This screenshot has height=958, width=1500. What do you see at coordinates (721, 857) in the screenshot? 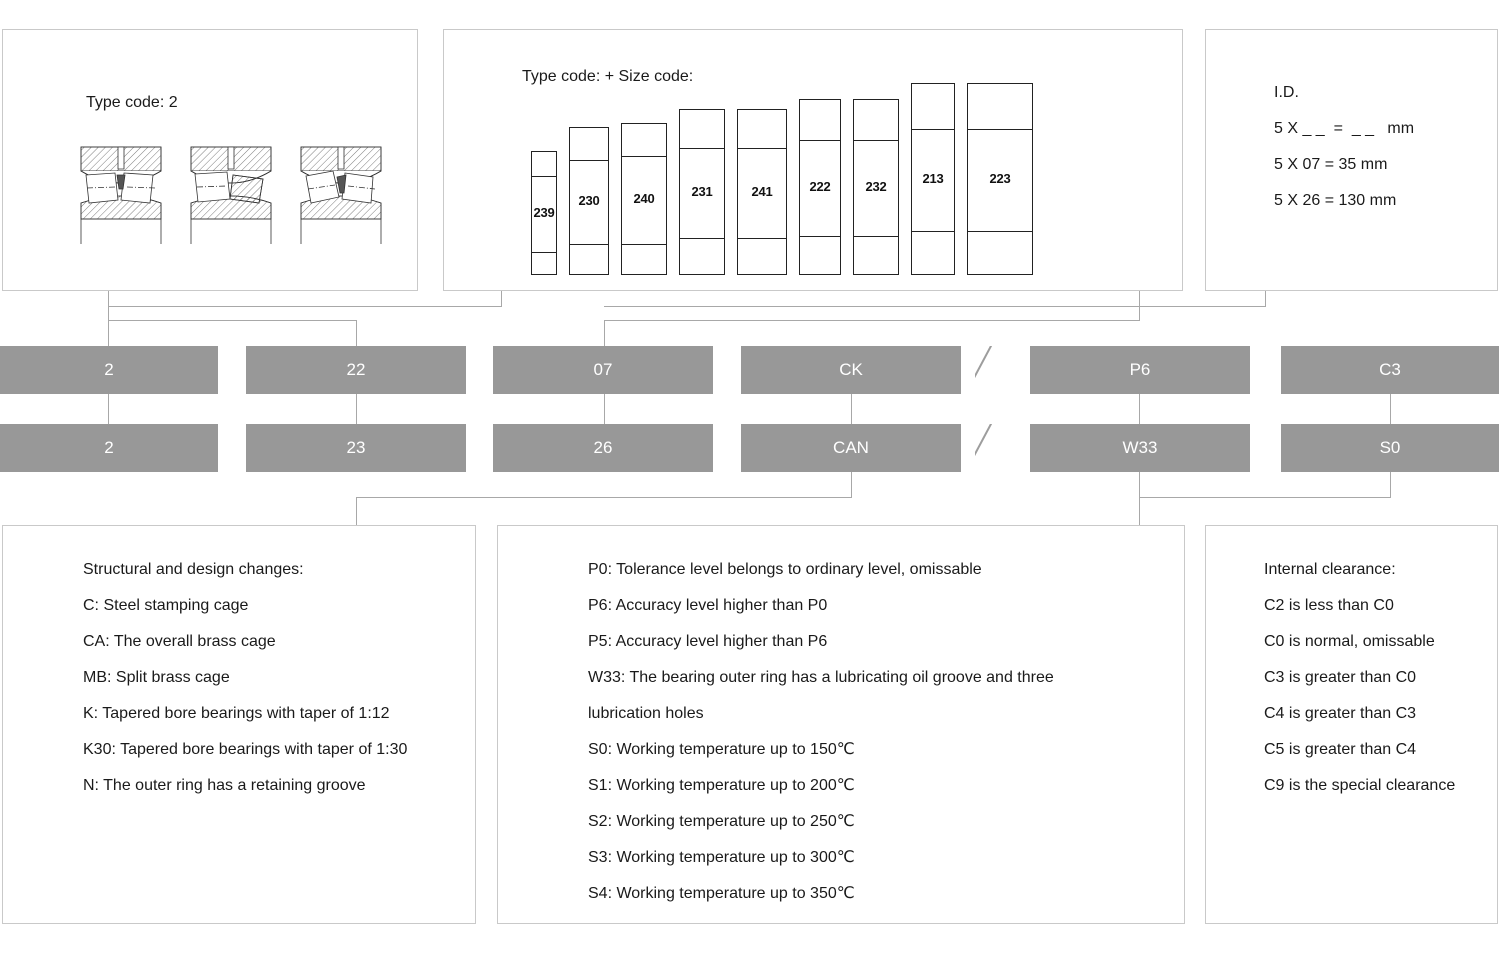
I see `tolerance-line: S3: Working temperature up to 300℃` at bounding box center [721, 857].